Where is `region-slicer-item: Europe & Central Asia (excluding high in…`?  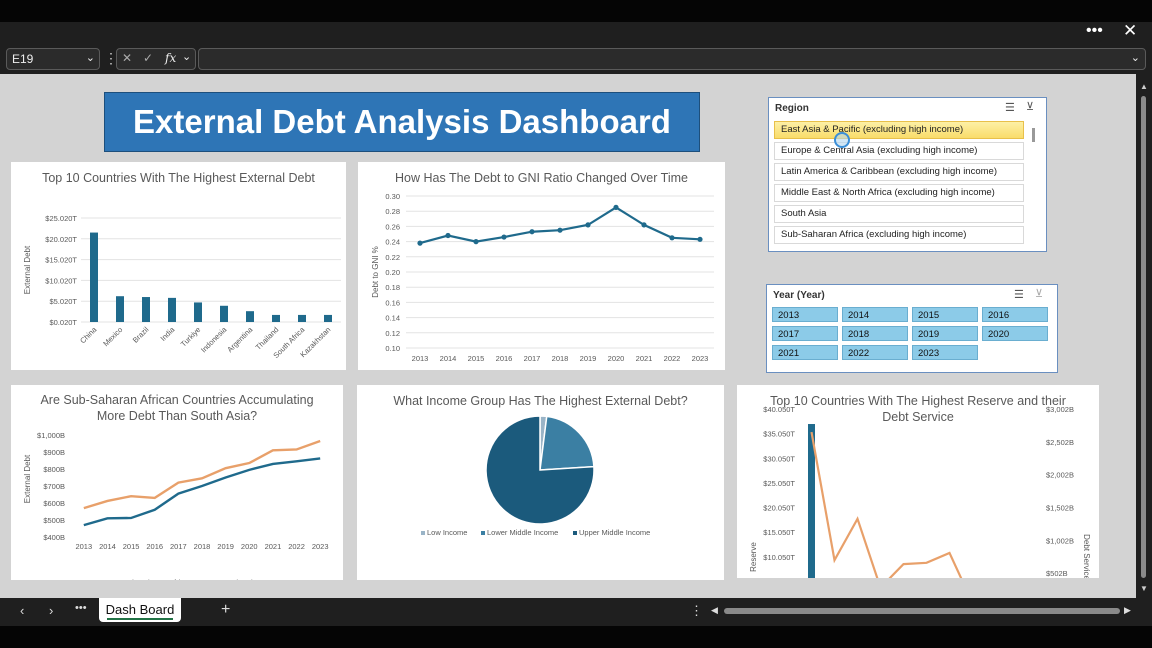
region-slicer-item: Europe & Central Asia (excluding high in… is located at coordinates (899, 151).